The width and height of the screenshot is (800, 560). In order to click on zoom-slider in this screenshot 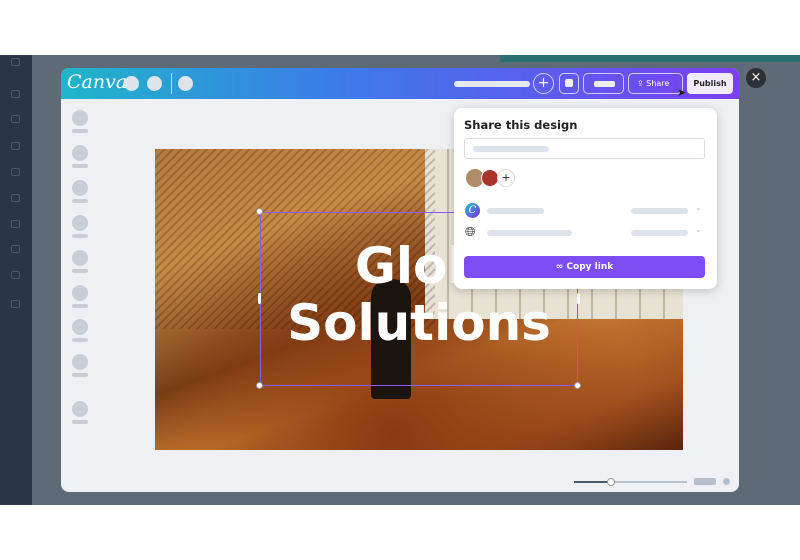, I will do `click(630, 482)`.